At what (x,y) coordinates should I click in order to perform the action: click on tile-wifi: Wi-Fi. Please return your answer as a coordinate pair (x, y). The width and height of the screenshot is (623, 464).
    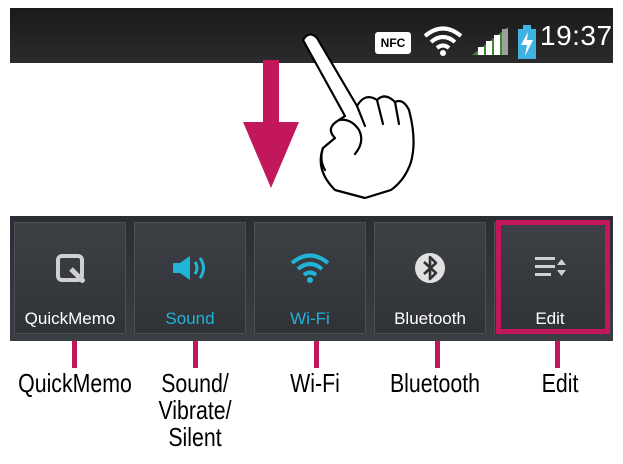
    Looking at the image, I should click on (310, 278).